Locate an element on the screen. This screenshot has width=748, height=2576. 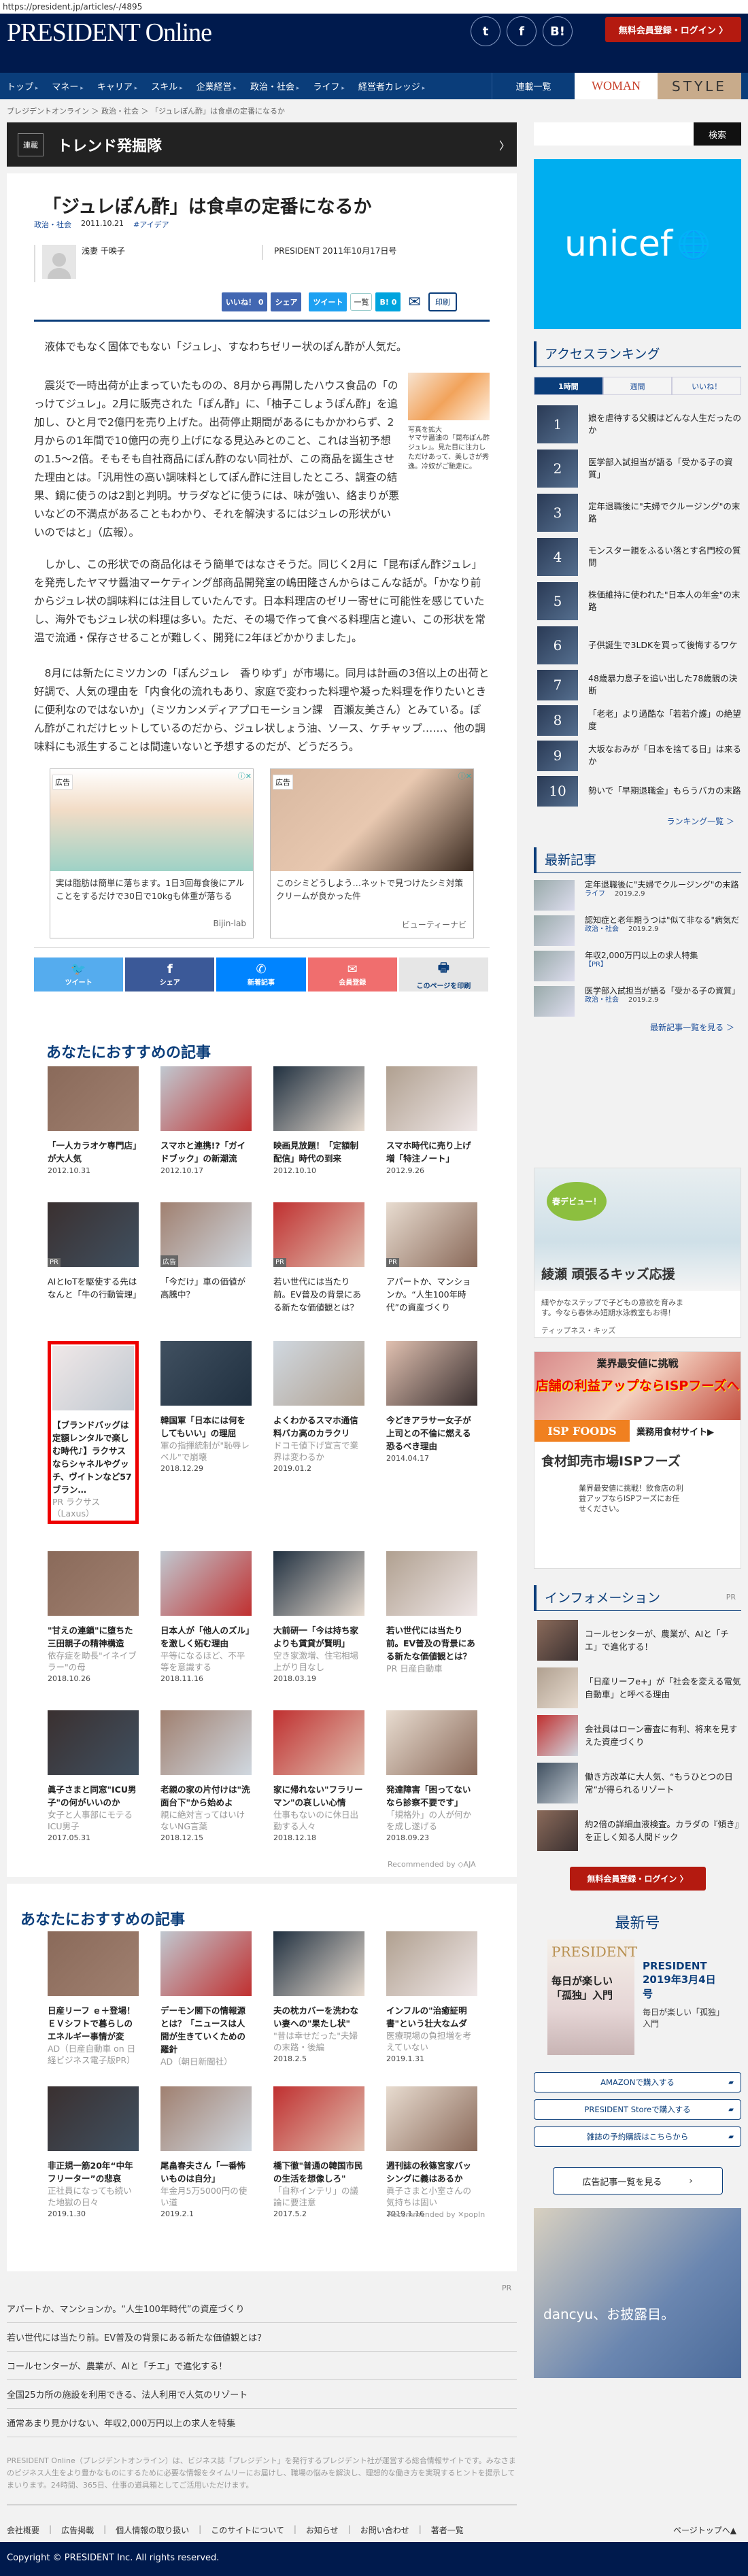
latest-thumbnail is located at coordinates (555, 1001).